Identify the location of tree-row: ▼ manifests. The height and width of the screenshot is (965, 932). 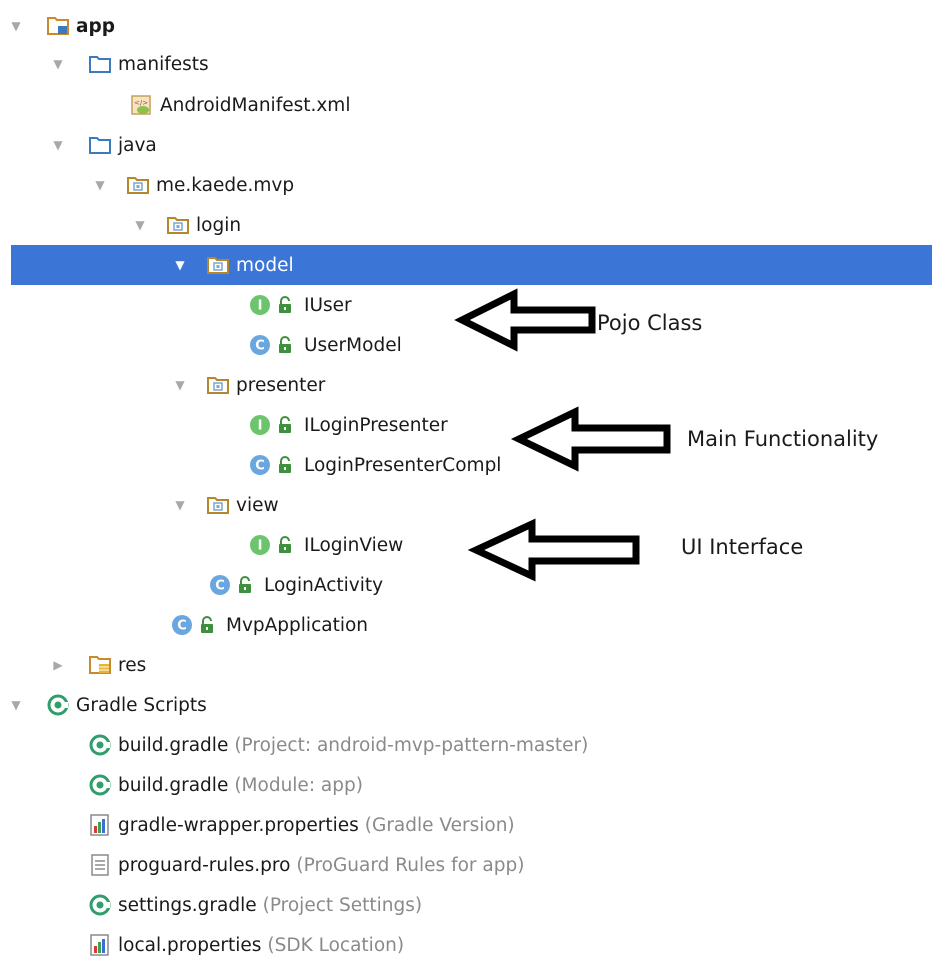
(466, 64).